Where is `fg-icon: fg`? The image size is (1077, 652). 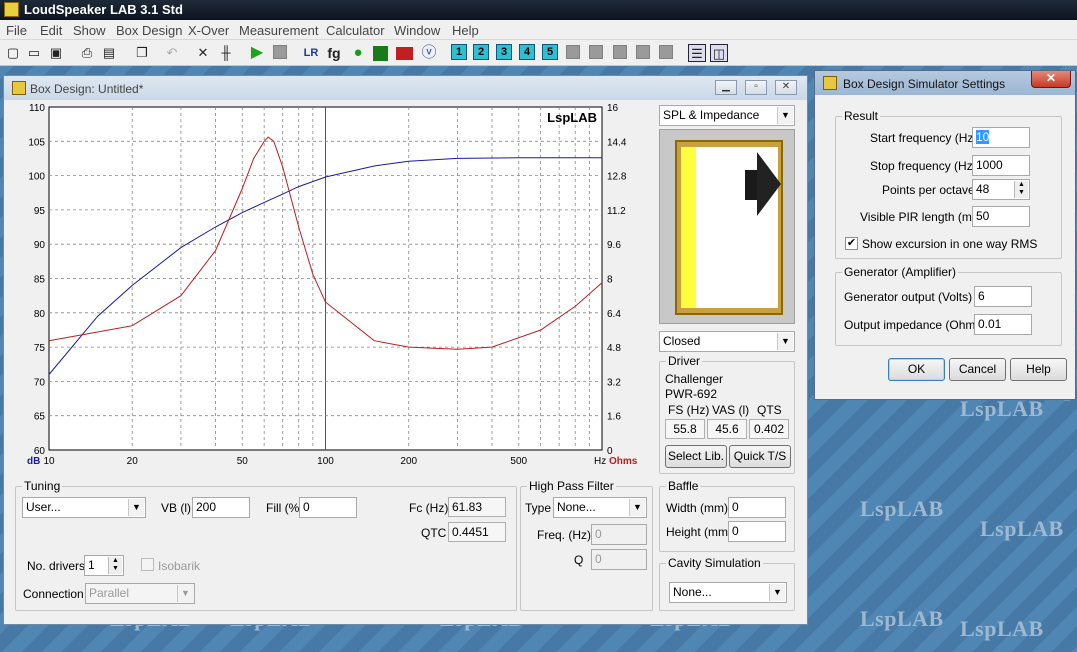 fg-icon: fg is located at coordinates (334, 53).